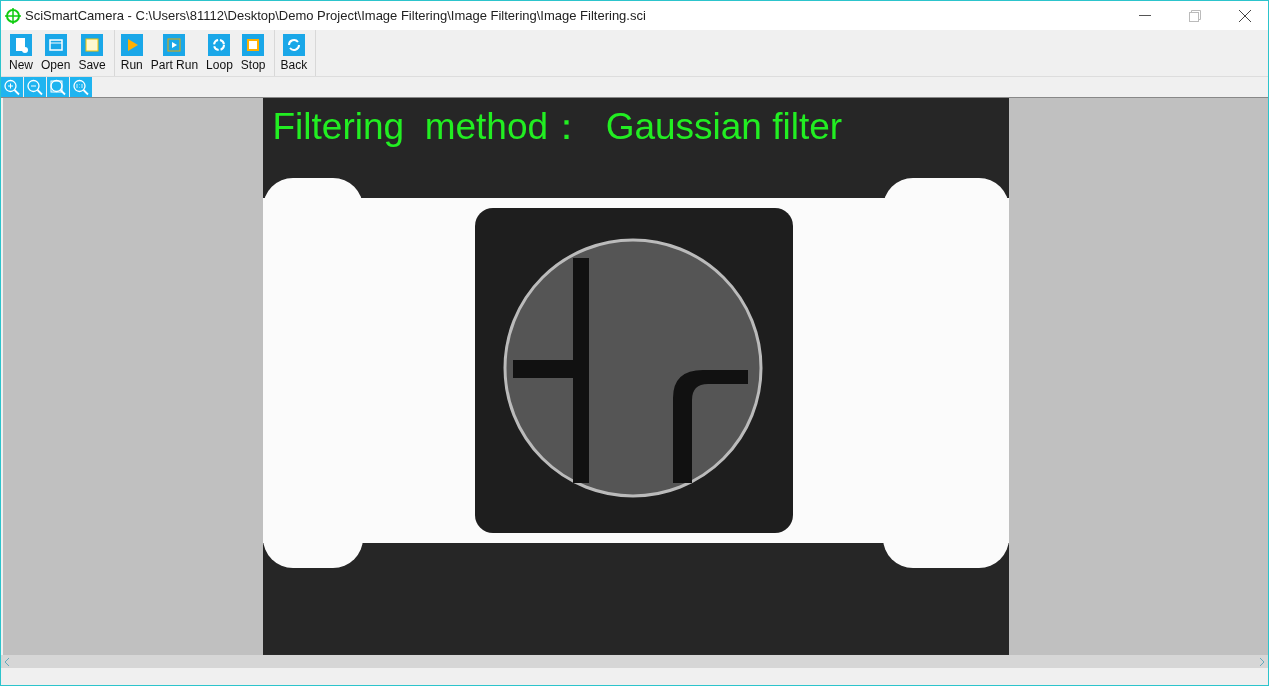 The width and height of the screenshot is (1269, 686). I want to click on new-icon, so click(21, 45).